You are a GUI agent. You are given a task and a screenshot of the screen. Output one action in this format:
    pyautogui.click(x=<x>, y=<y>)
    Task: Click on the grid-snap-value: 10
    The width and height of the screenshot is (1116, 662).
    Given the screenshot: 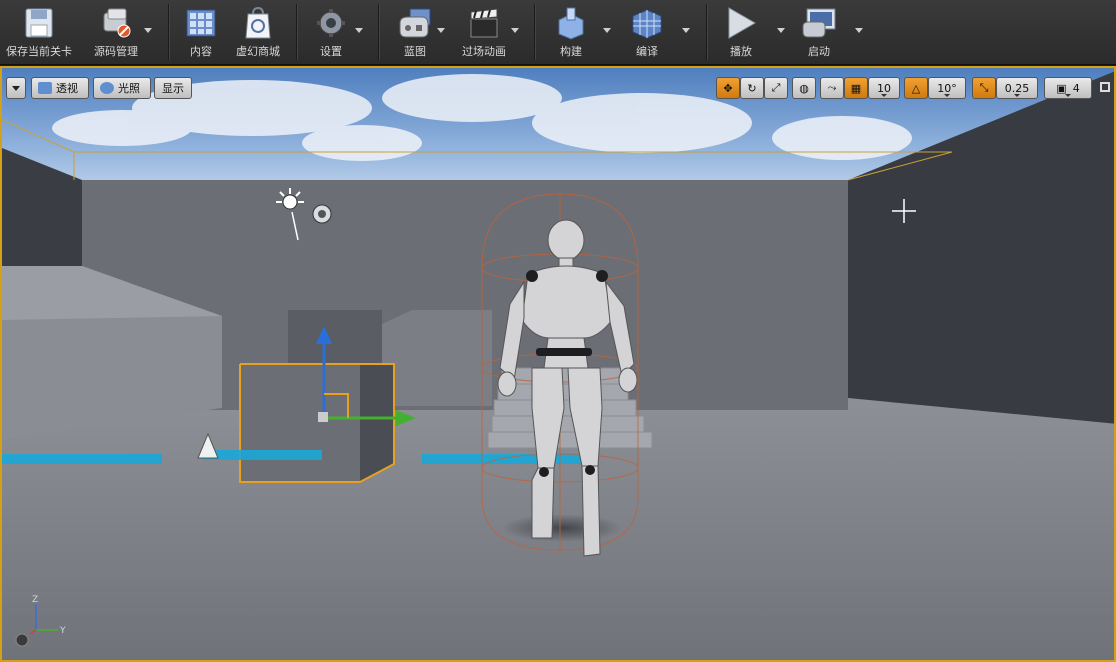 What is the action you would take?
    pyautogui.click(x=884, y=88)
    